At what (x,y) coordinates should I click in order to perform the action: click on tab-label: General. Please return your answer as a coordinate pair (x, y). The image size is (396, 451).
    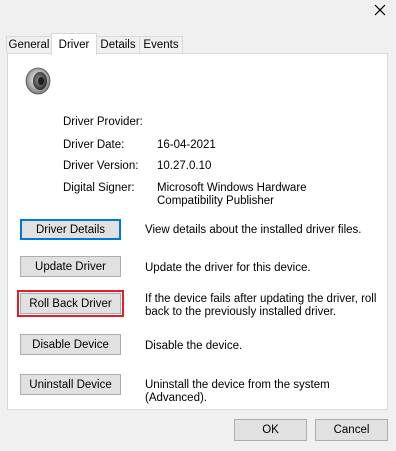
    Looking at the image, I should click on (29, 45).